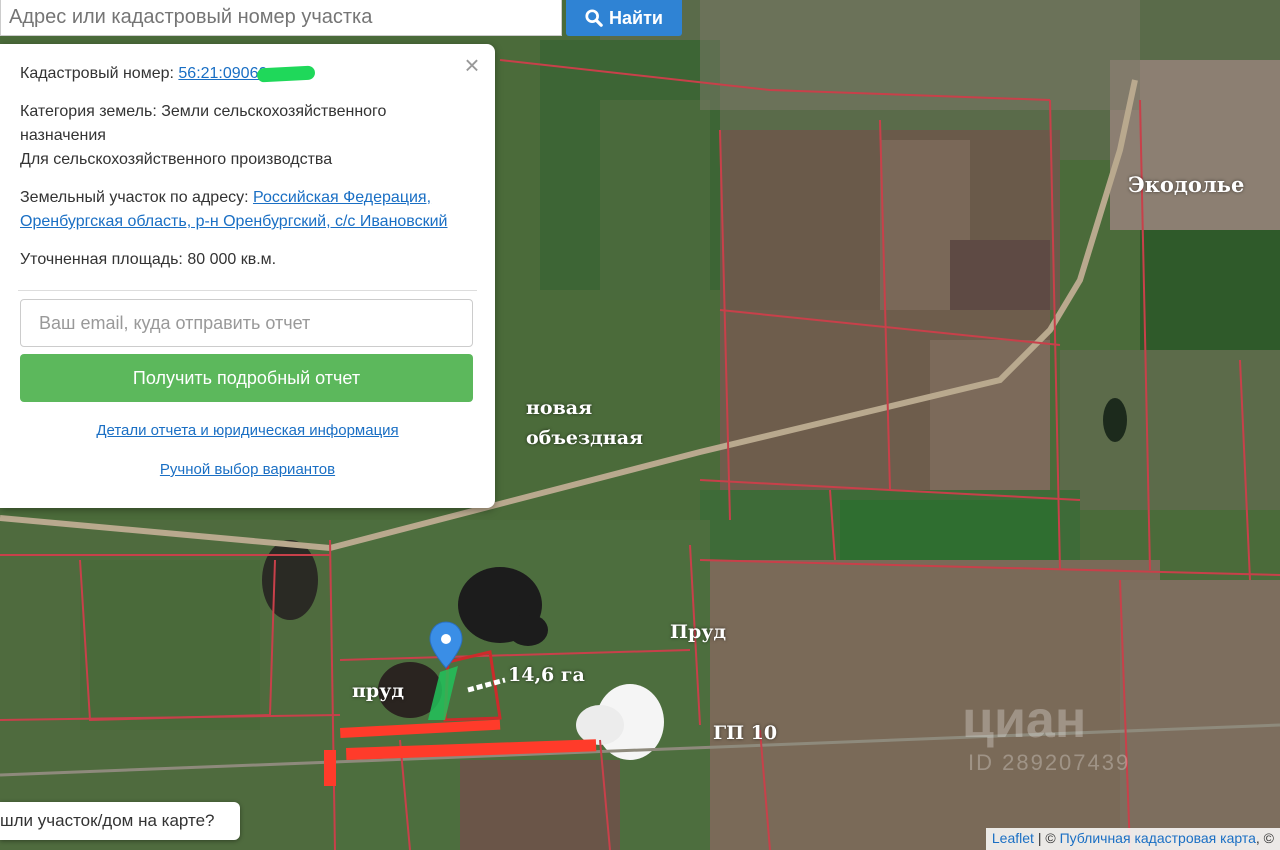  What do you see at coordinates (247, 469) in the screenshot?
I see `manual-selection-link: Ручной выбор вариантов` at bounding box center [247, 469].